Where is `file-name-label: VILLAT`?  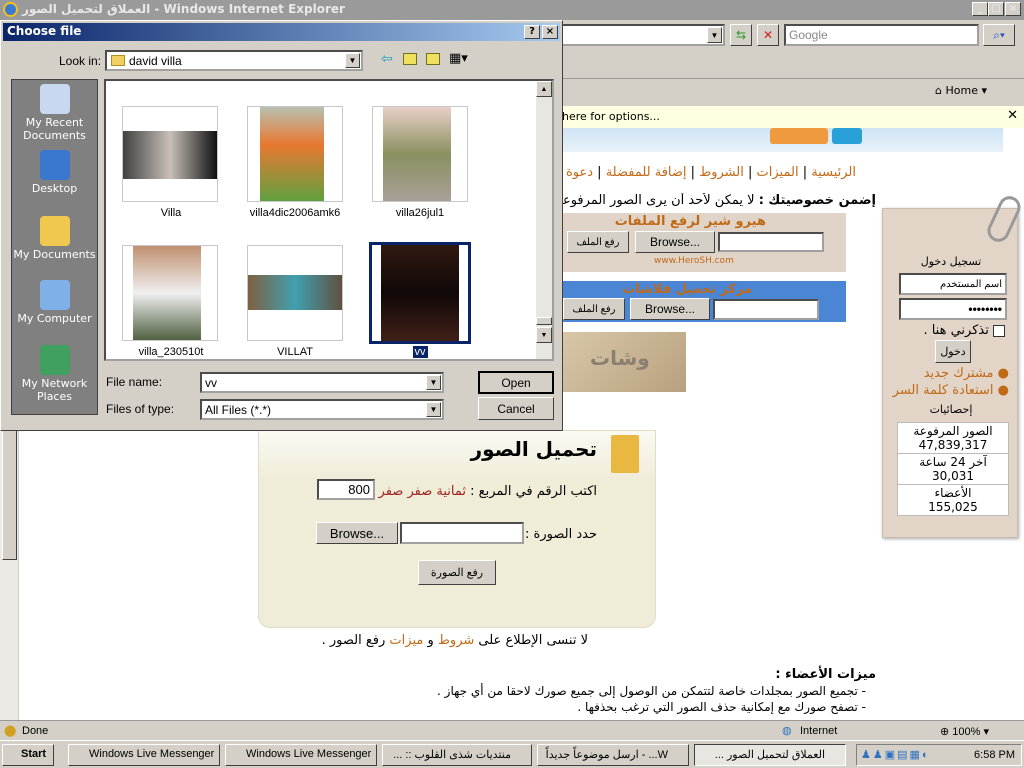 file-name-label: VILLAT is located at coordinates (295, 352).